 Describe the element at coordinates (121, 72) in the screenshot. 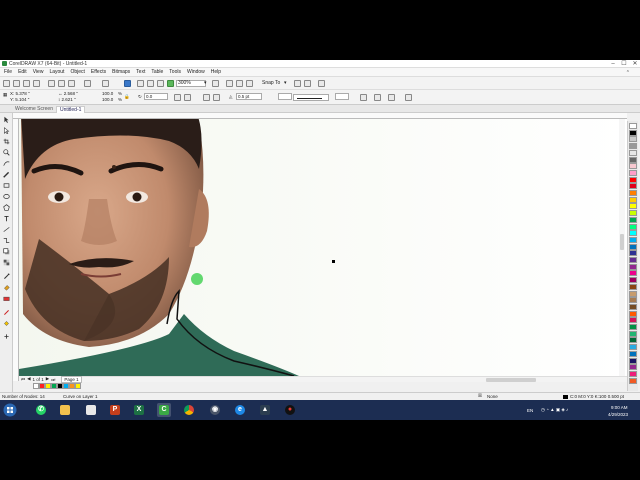

I see `menu-bitmaps: Bitmaps` at that location.